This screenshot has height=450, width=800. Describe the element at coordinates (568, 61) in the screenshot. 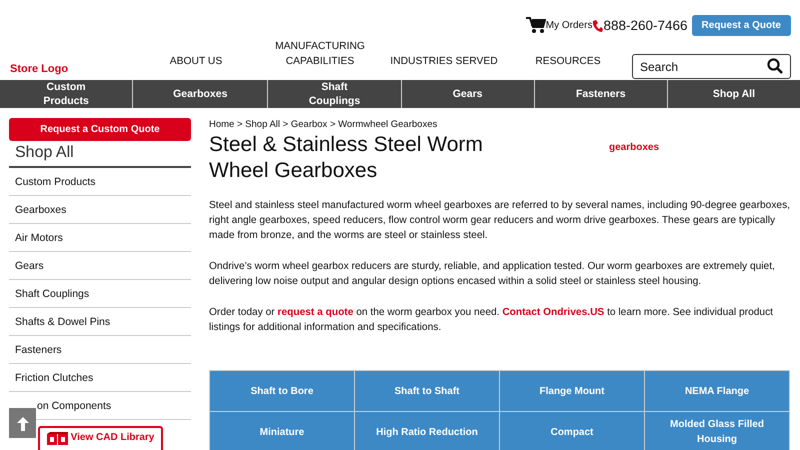

I see `nav-link: RESOURCES` at that location.